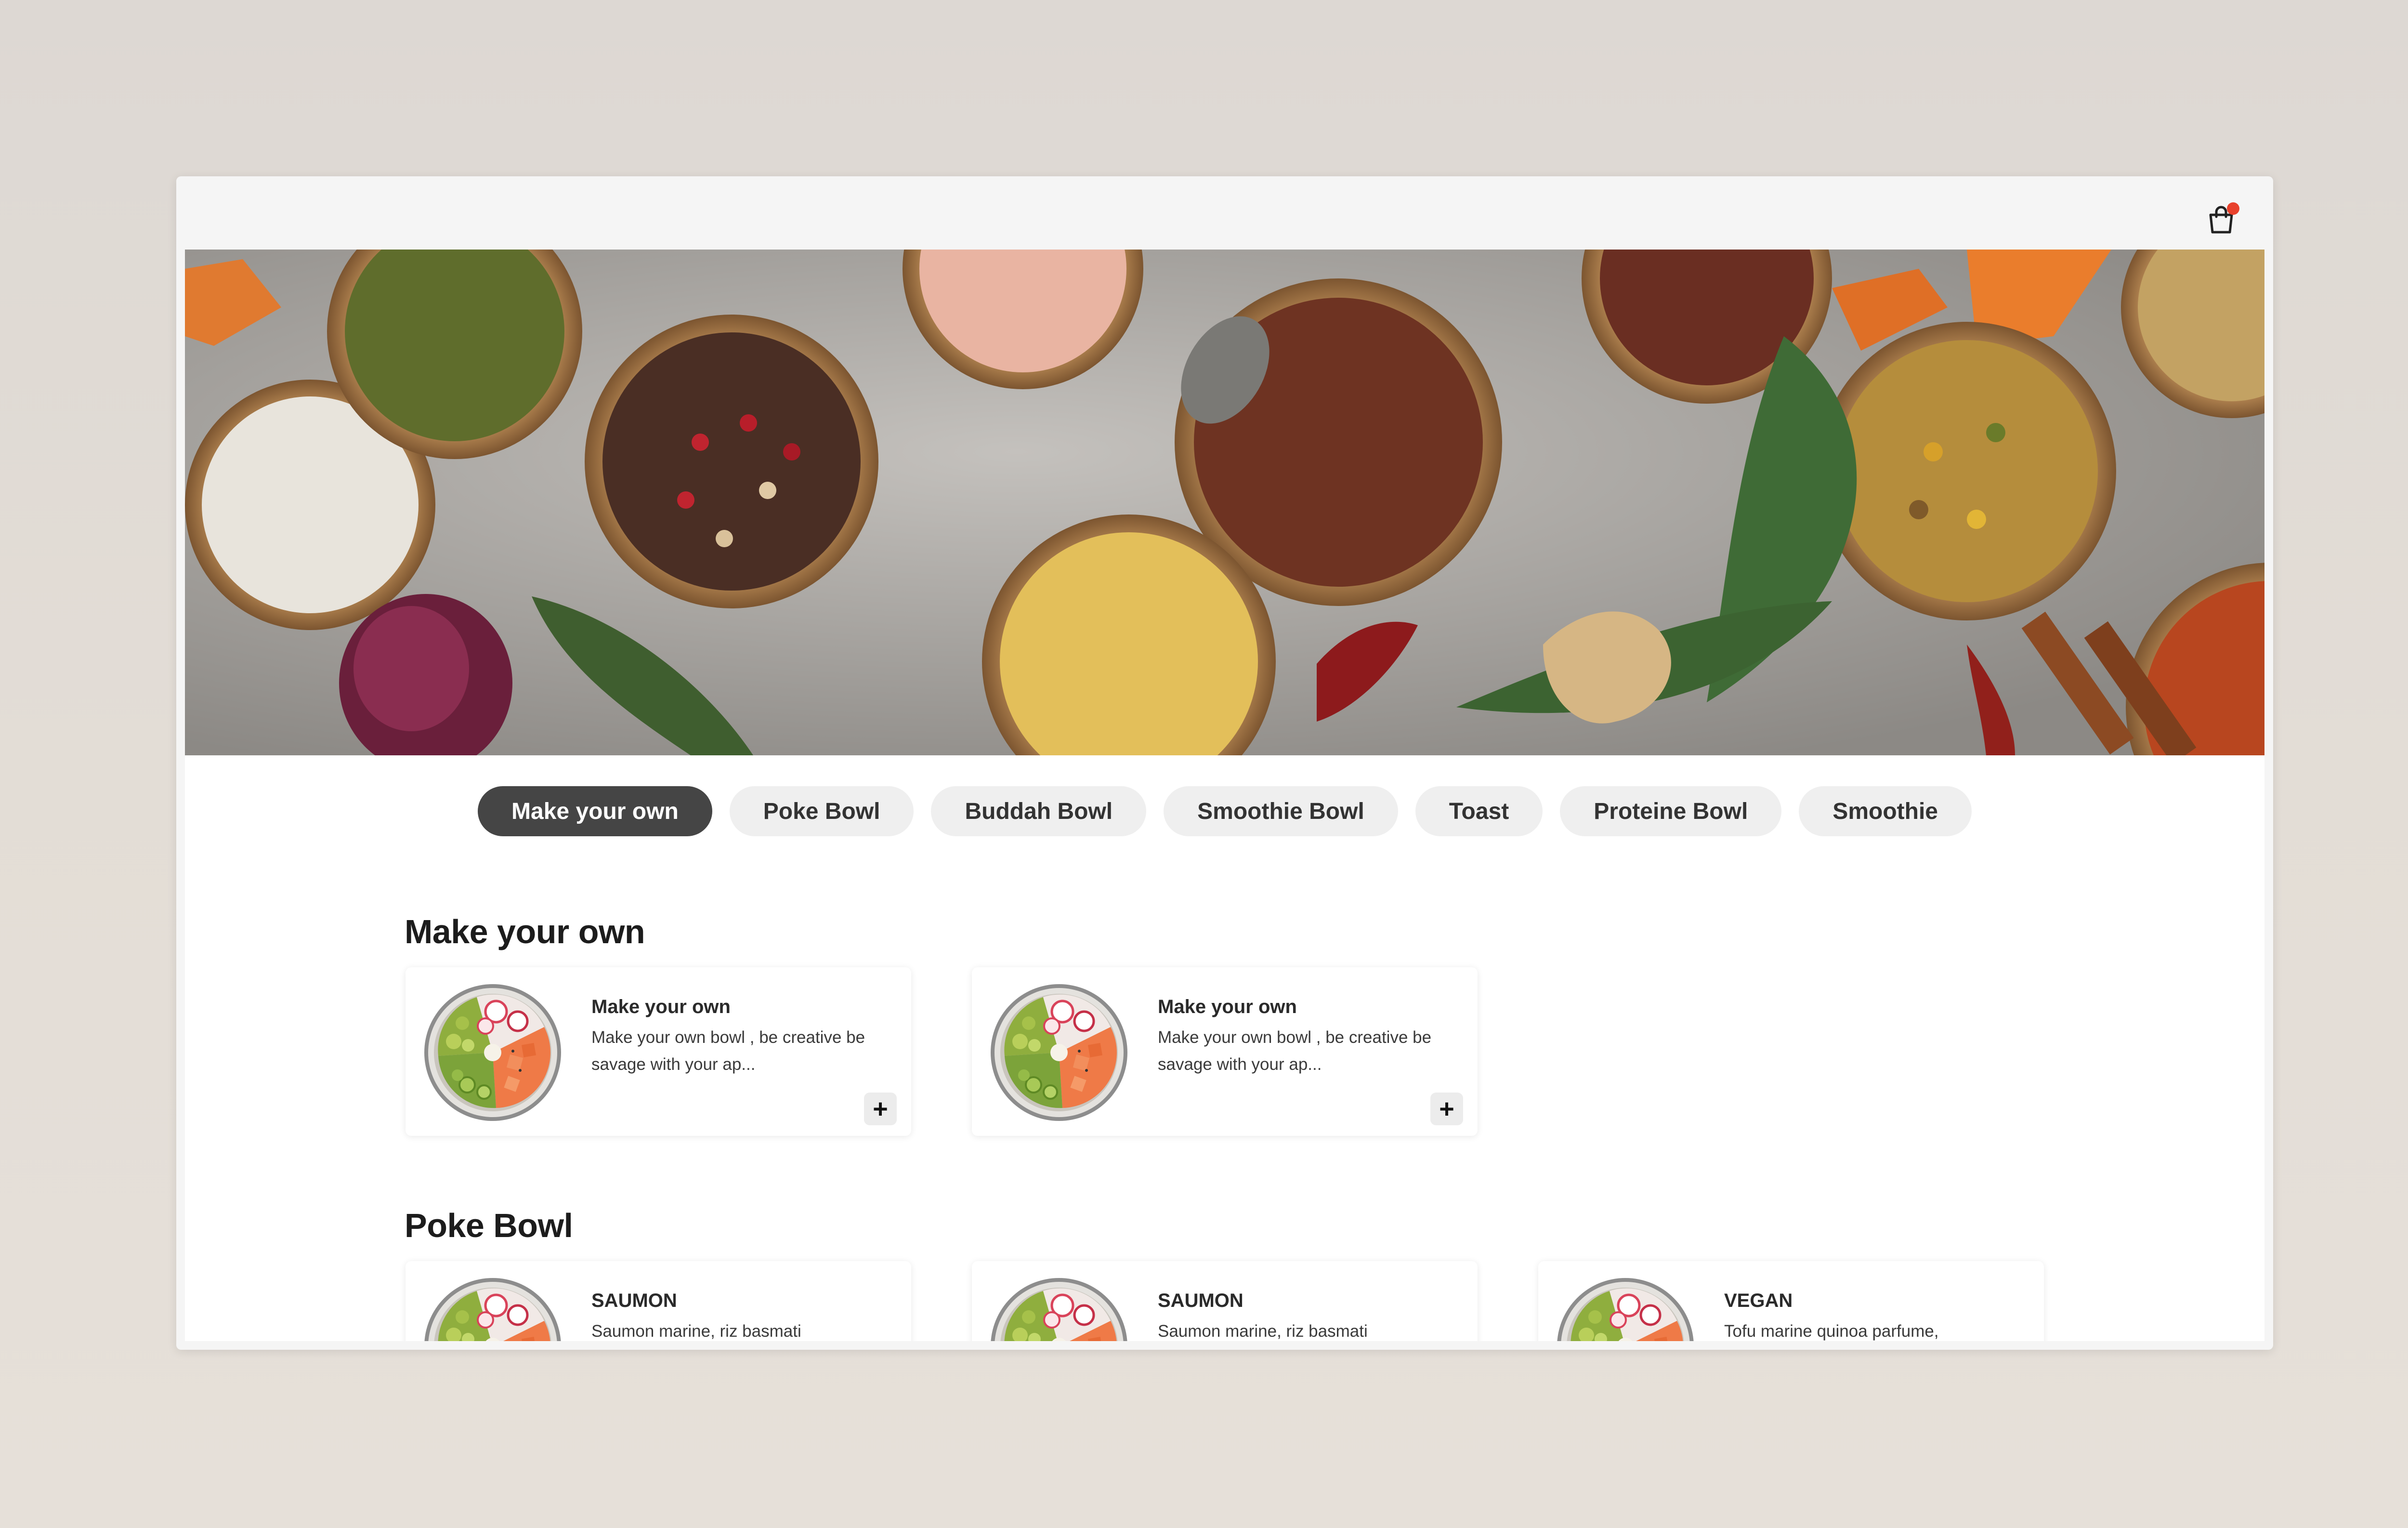 The image size is (2408, 1528). Describe the element at coordinates (1831, 1331) in the screenshot. I see `product-description: Tofu marine quinoa parfume,` at that location.